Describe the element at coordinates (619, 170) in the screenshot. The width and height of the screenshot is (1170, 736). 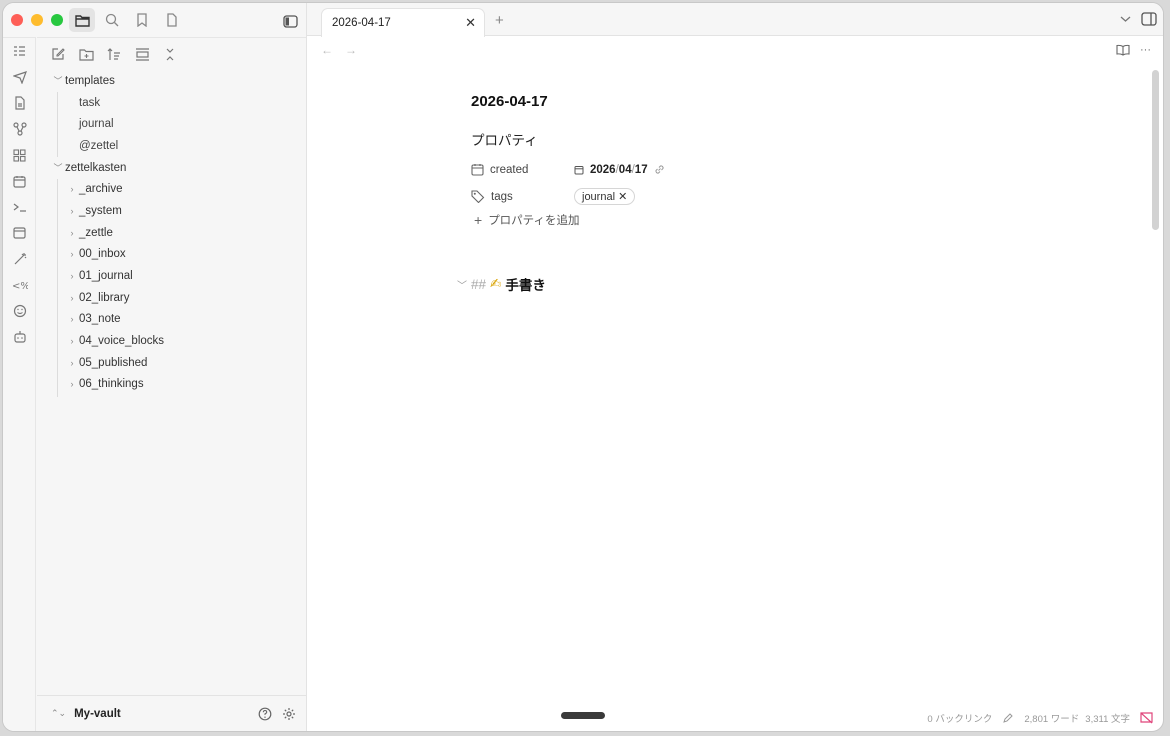
I see `property-value-date: 2026/04/17` at that location.